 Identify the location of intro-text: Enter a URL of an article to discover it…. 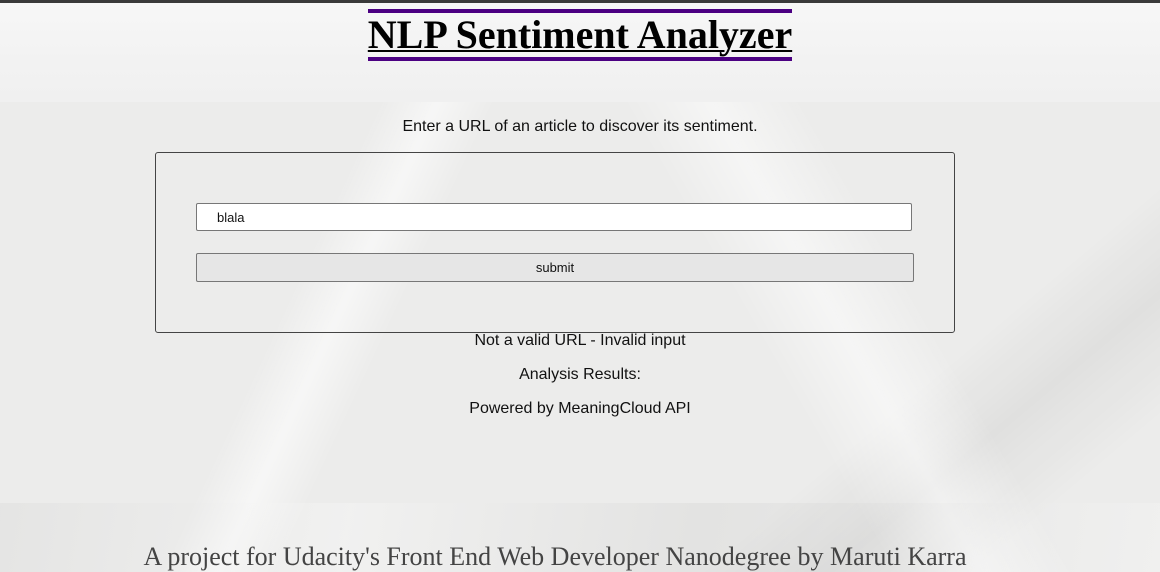
(580, 126).